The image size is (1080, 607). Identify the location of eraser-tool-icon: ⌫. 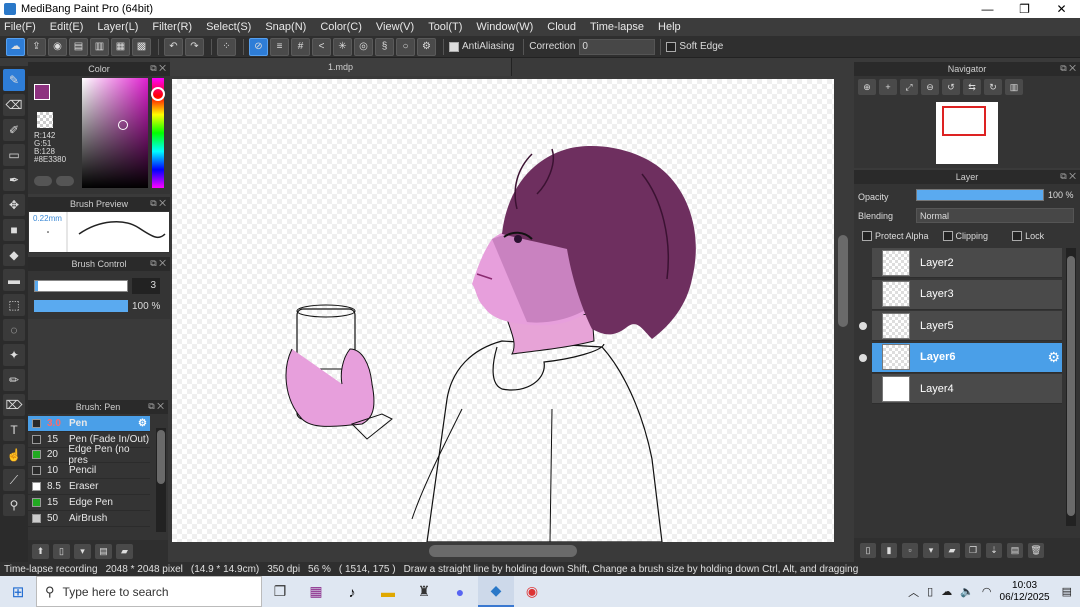
(14, 105).